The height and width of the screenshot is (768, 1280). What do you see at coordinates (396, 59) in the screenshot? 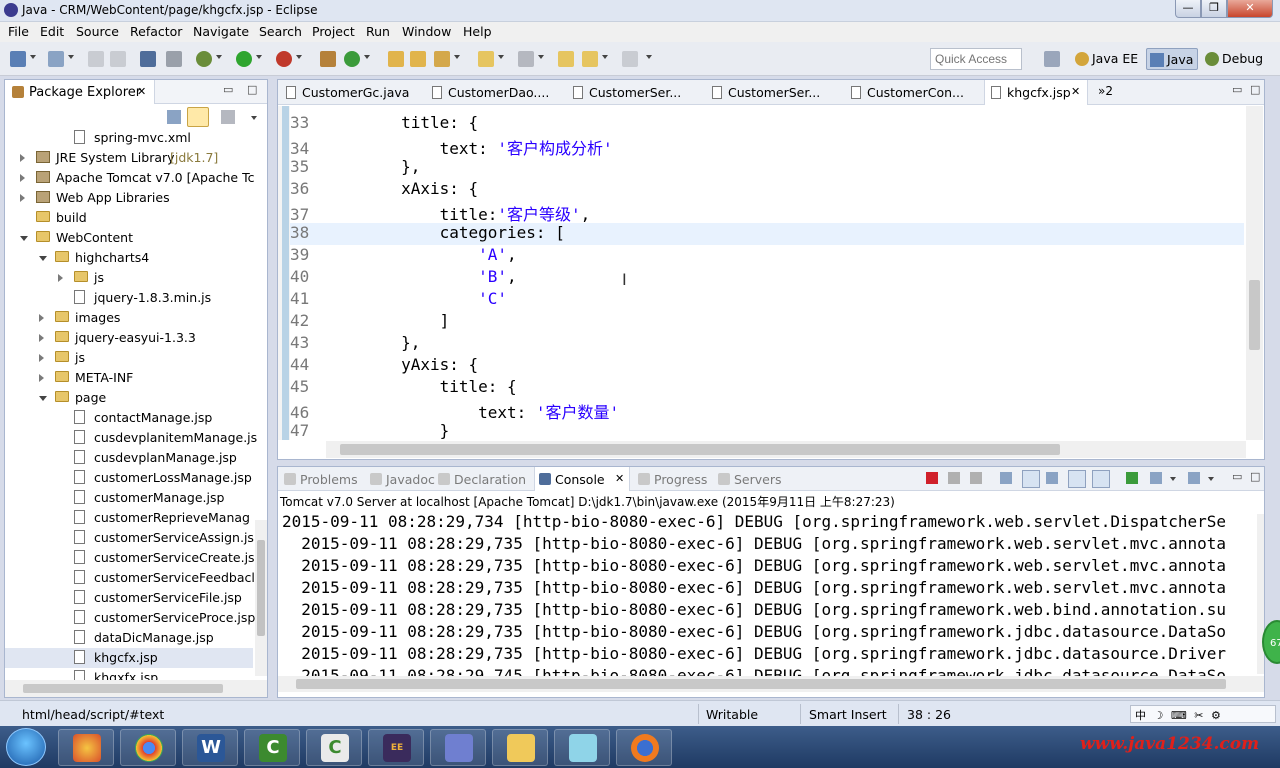
I see `open-type-icon` at bounding box center [396, 59].